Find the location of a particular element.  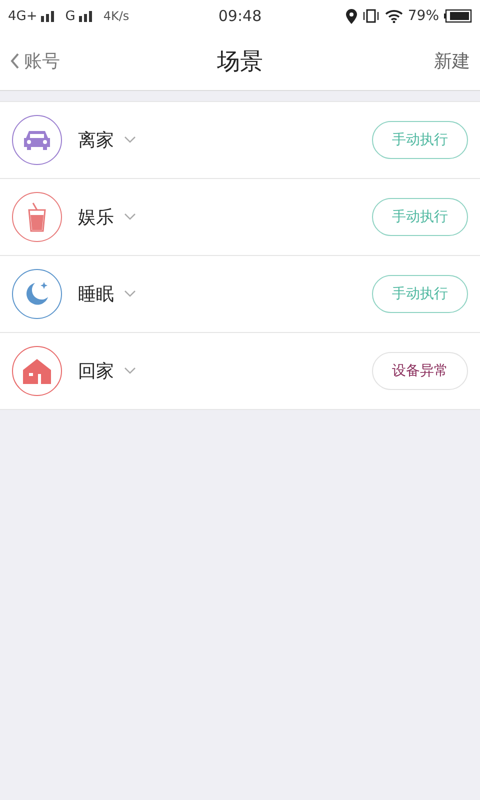

wifi-icon is located at coordinates (393, 16).